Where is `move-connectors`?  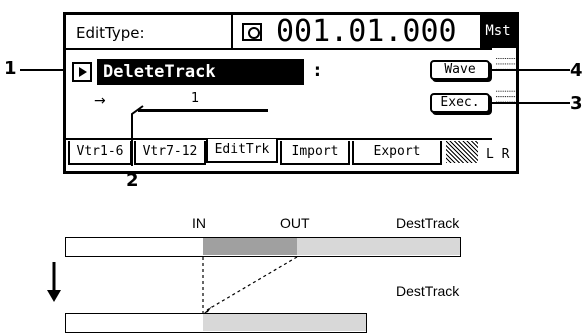 move-connectors is located at coordinates (250, 285).